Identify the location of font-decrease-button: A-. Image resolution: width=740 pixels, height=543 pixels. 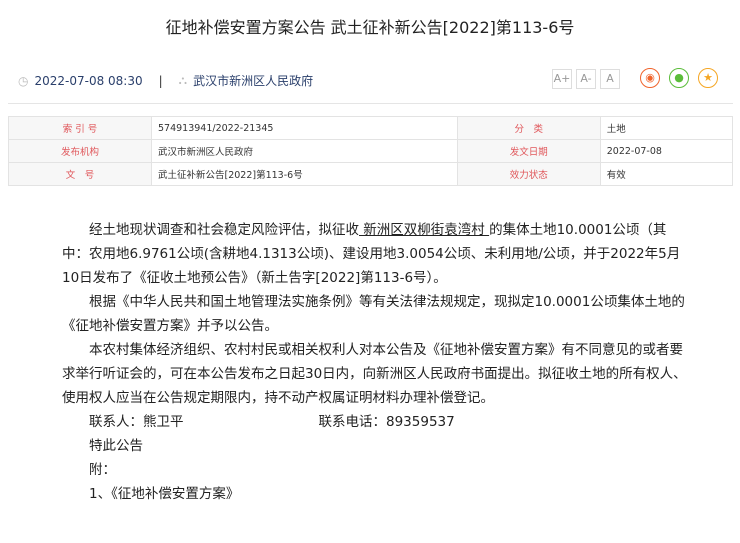
(586, 79).